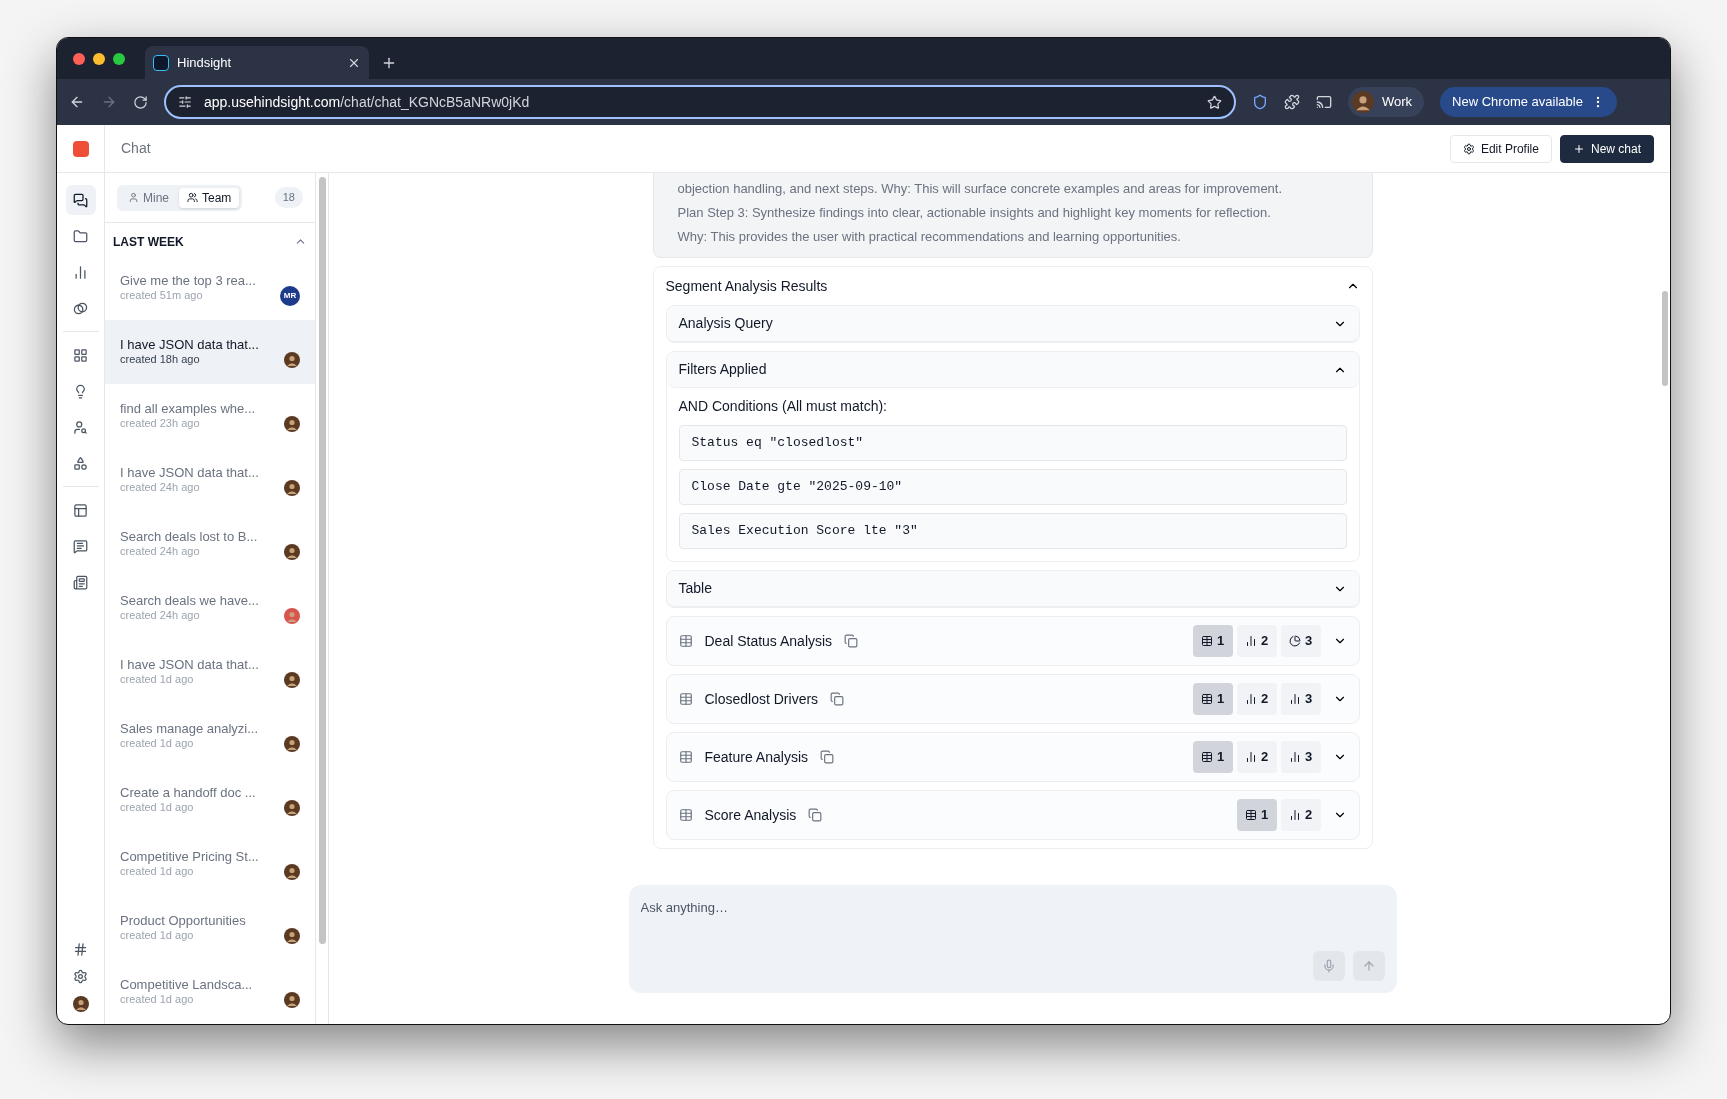 This screenshot has width=1727, height=1099. I want to click on user-search-icon, so click(80, 427).